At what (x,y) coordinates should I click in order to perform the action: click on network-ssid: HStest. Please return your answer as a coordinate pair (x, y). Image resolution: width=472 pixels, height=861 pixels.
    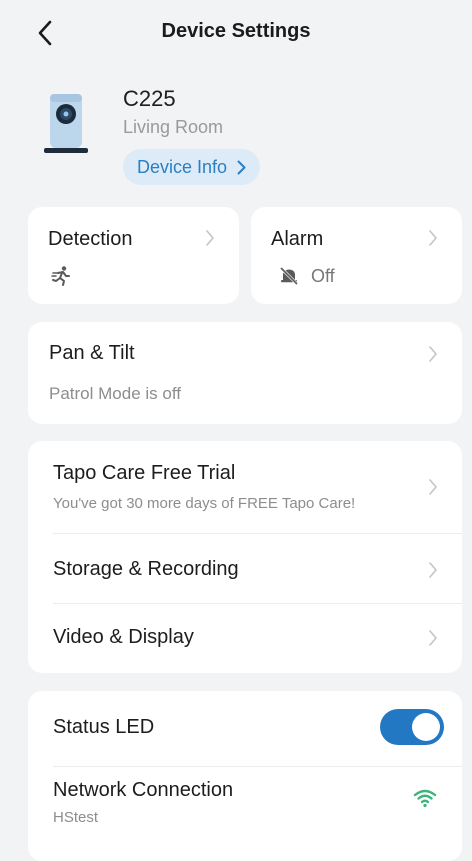
    Looking at the image, I should click on (76, 817).